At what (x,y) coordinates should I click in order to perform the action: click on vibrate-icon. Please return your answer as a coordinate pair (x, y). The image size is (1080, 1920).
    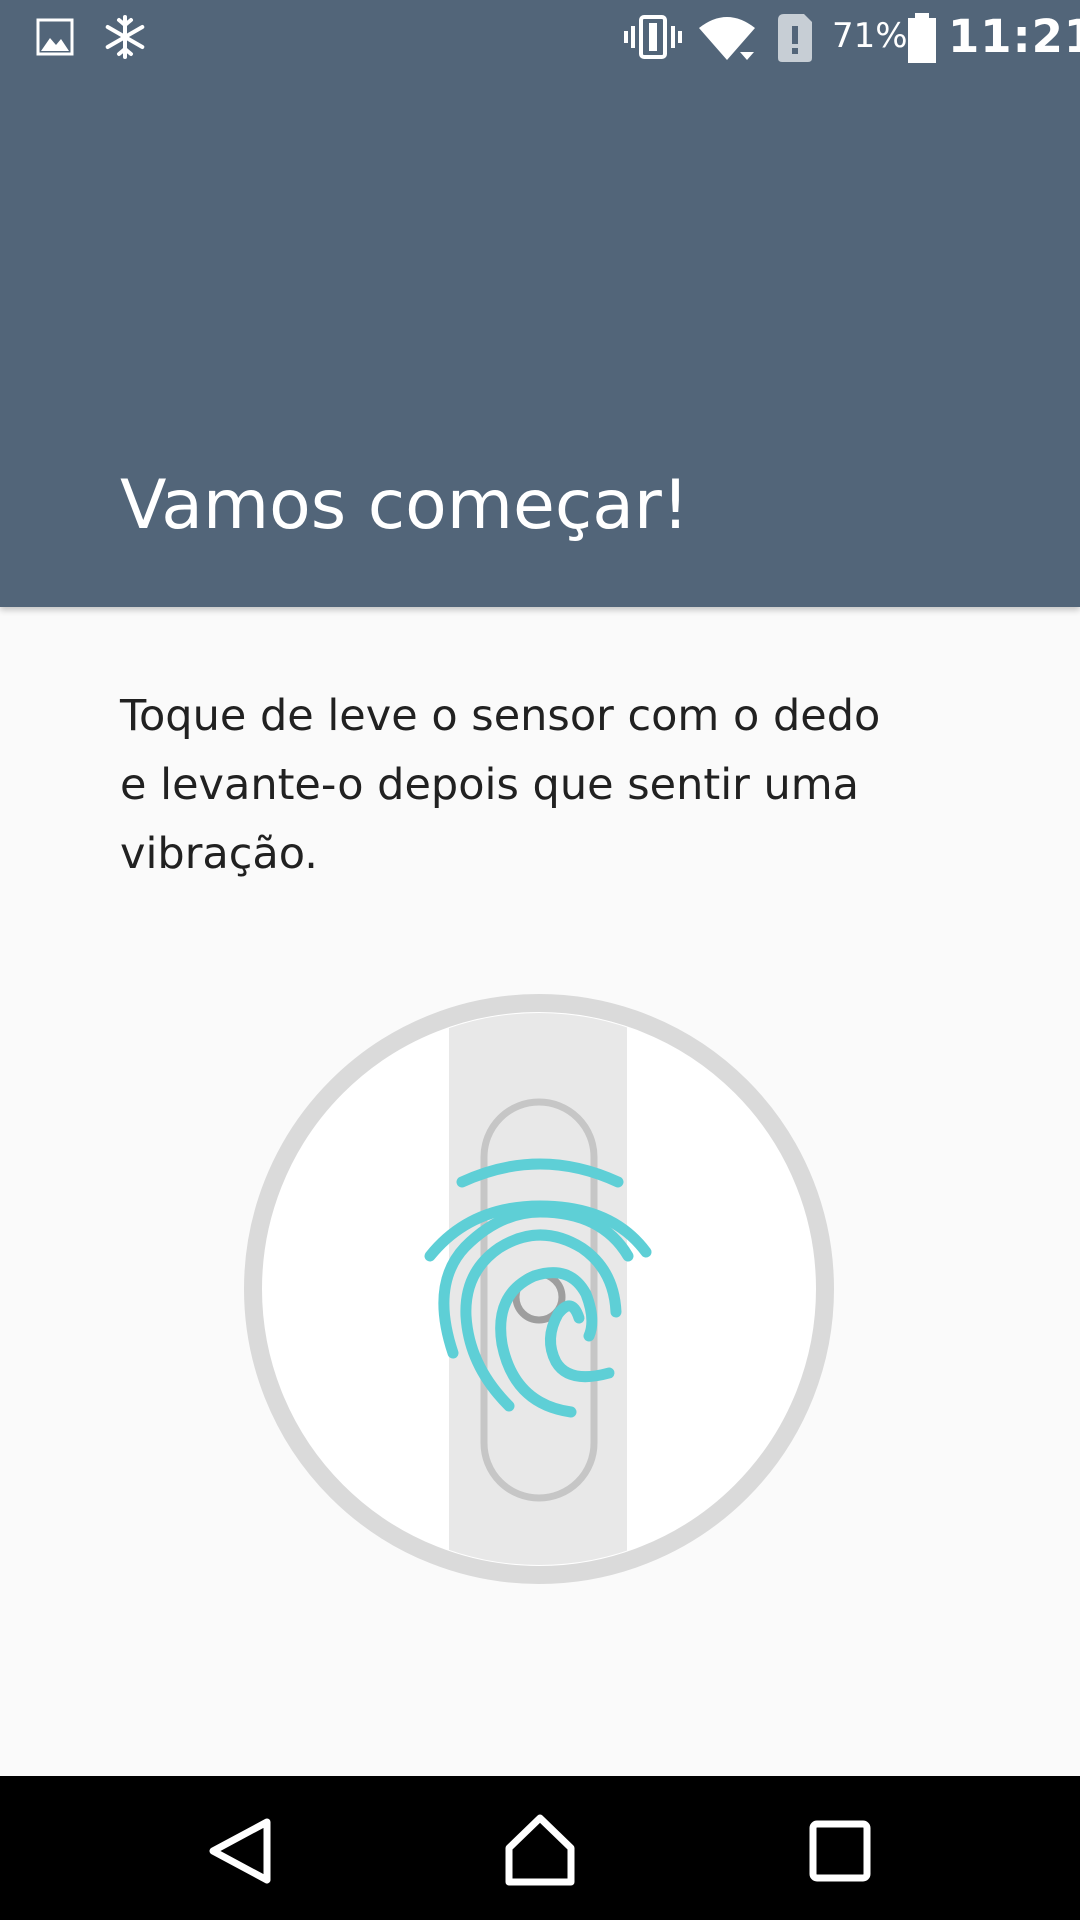
    Looking at the image, I should click on (653, 37).